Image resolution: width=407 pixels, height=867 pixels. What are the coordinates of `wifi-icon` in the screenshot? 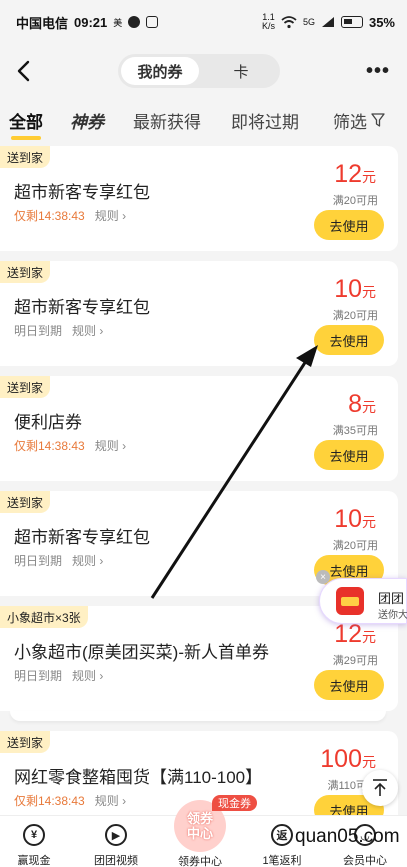 It's located at (289, 22).